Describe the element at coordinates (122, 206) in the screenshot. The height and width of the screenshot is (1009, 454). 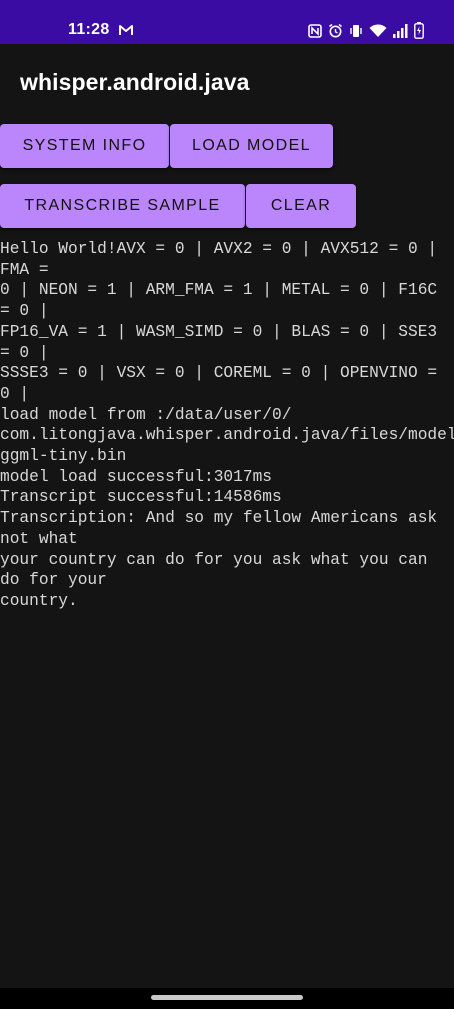
I see `transcribe-sample-button: Transcribe Sample` at that location.